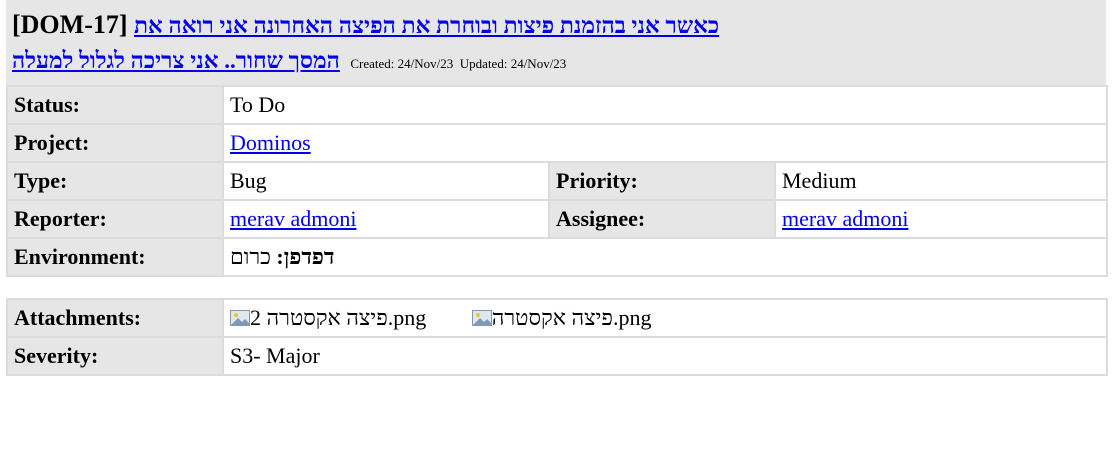 The width and height of the screenshot is (1113, 466). What do you see at coordinates (115, 356) in the screenshot?
I see `severity-label: Severity:` at bounding box center [115, 356].